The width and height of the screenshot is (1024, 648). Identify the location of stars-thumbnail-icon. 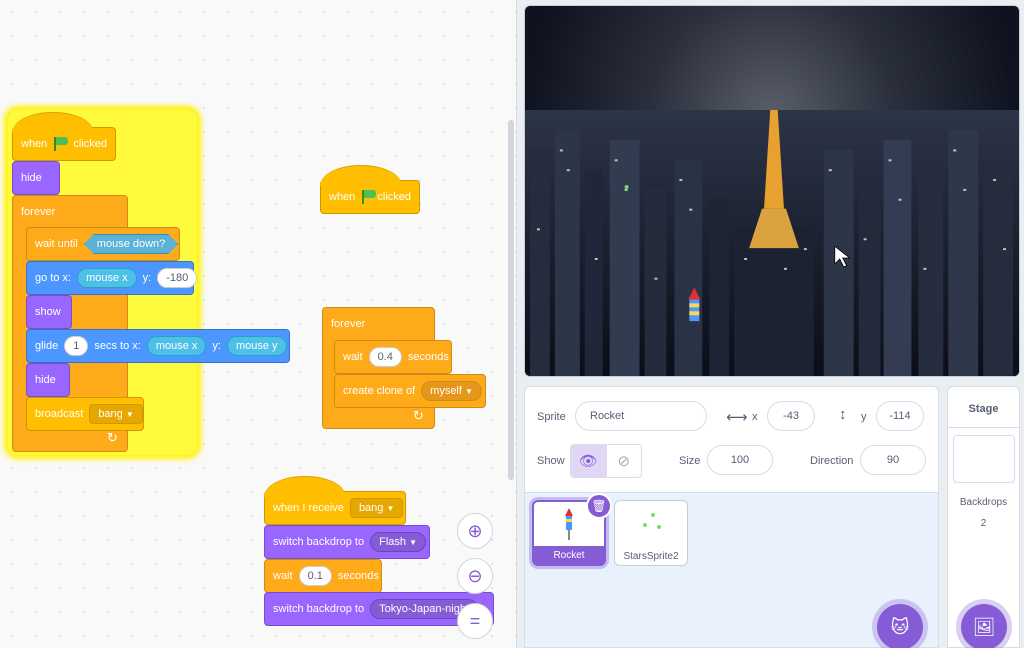
(652, 521).